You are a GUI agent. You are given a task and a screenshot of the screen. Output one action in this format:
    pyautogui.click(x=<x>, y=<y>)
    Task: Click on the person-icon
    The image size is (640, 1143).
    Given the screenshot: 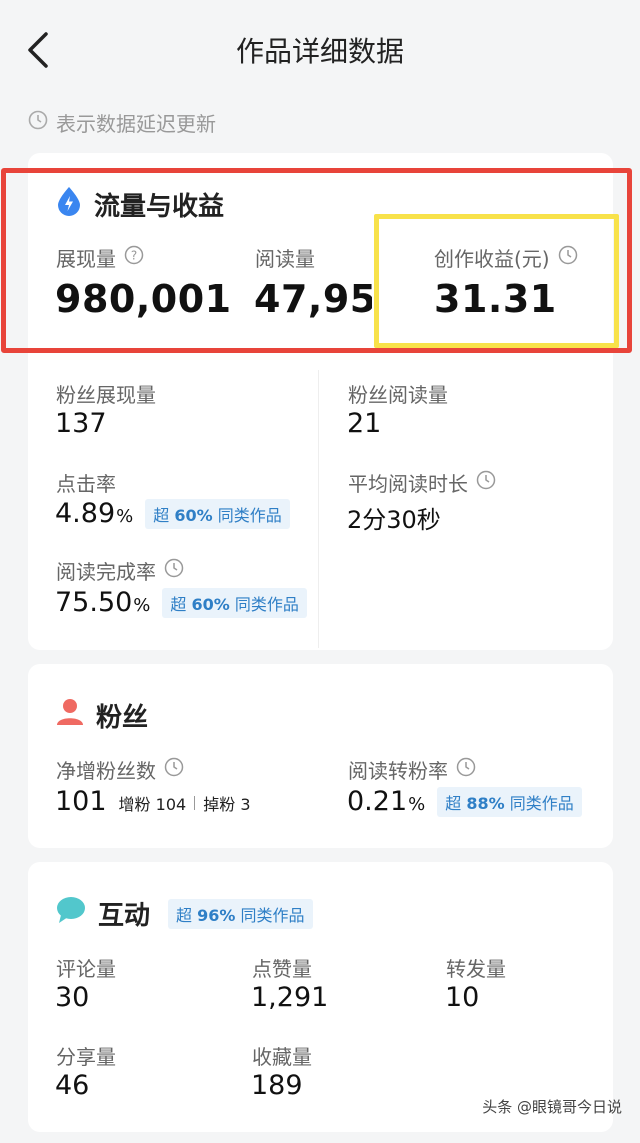 What is the action you would take?
    pyautogui.click(x=70, y=715)
    